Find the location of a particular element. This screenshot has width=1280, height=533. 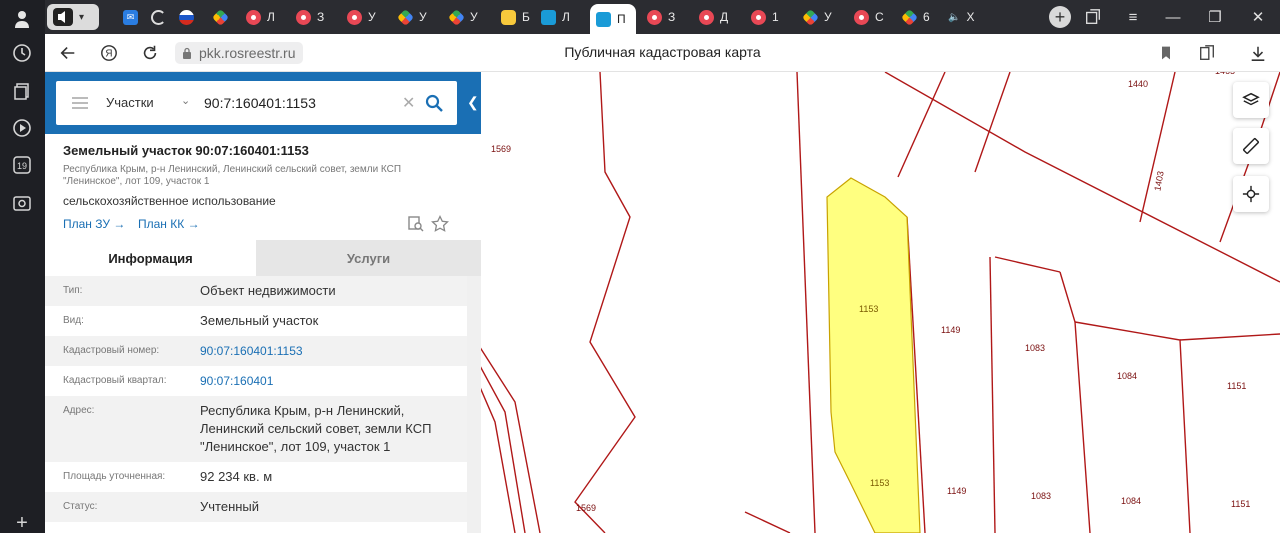

locate-button is located at coordinates (1251, 194).